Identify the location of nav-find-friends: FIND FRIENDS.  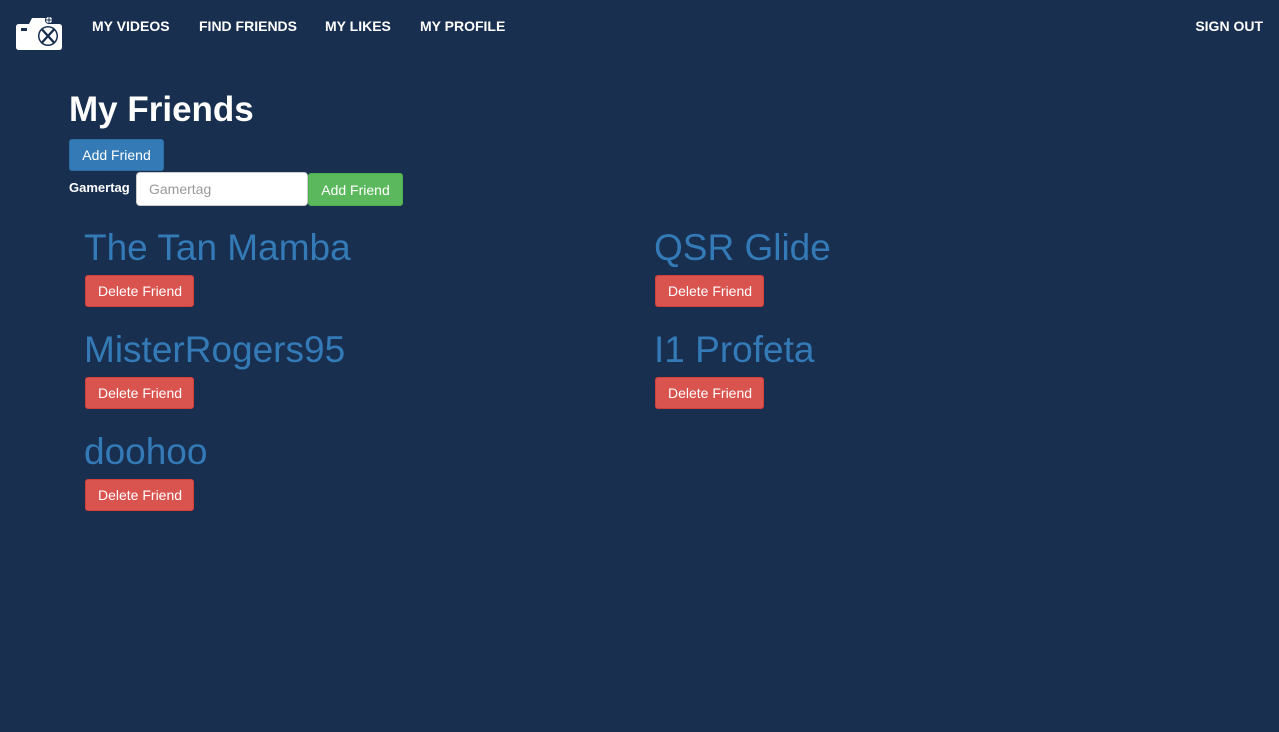
(248, 26).